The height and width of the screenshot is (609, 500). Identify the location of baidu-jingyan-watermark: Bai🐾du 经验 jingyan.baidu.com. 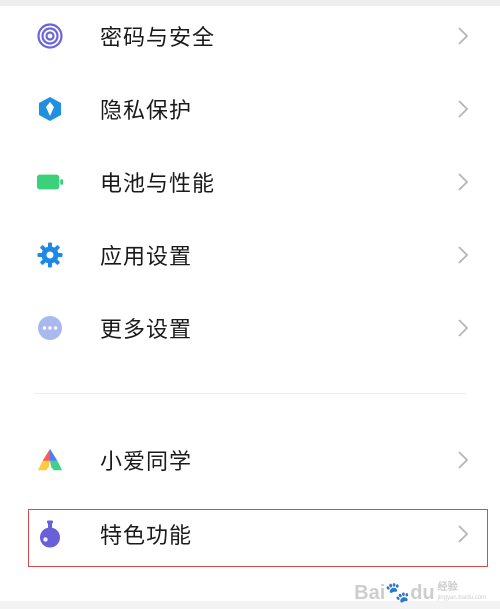
(420, 592).